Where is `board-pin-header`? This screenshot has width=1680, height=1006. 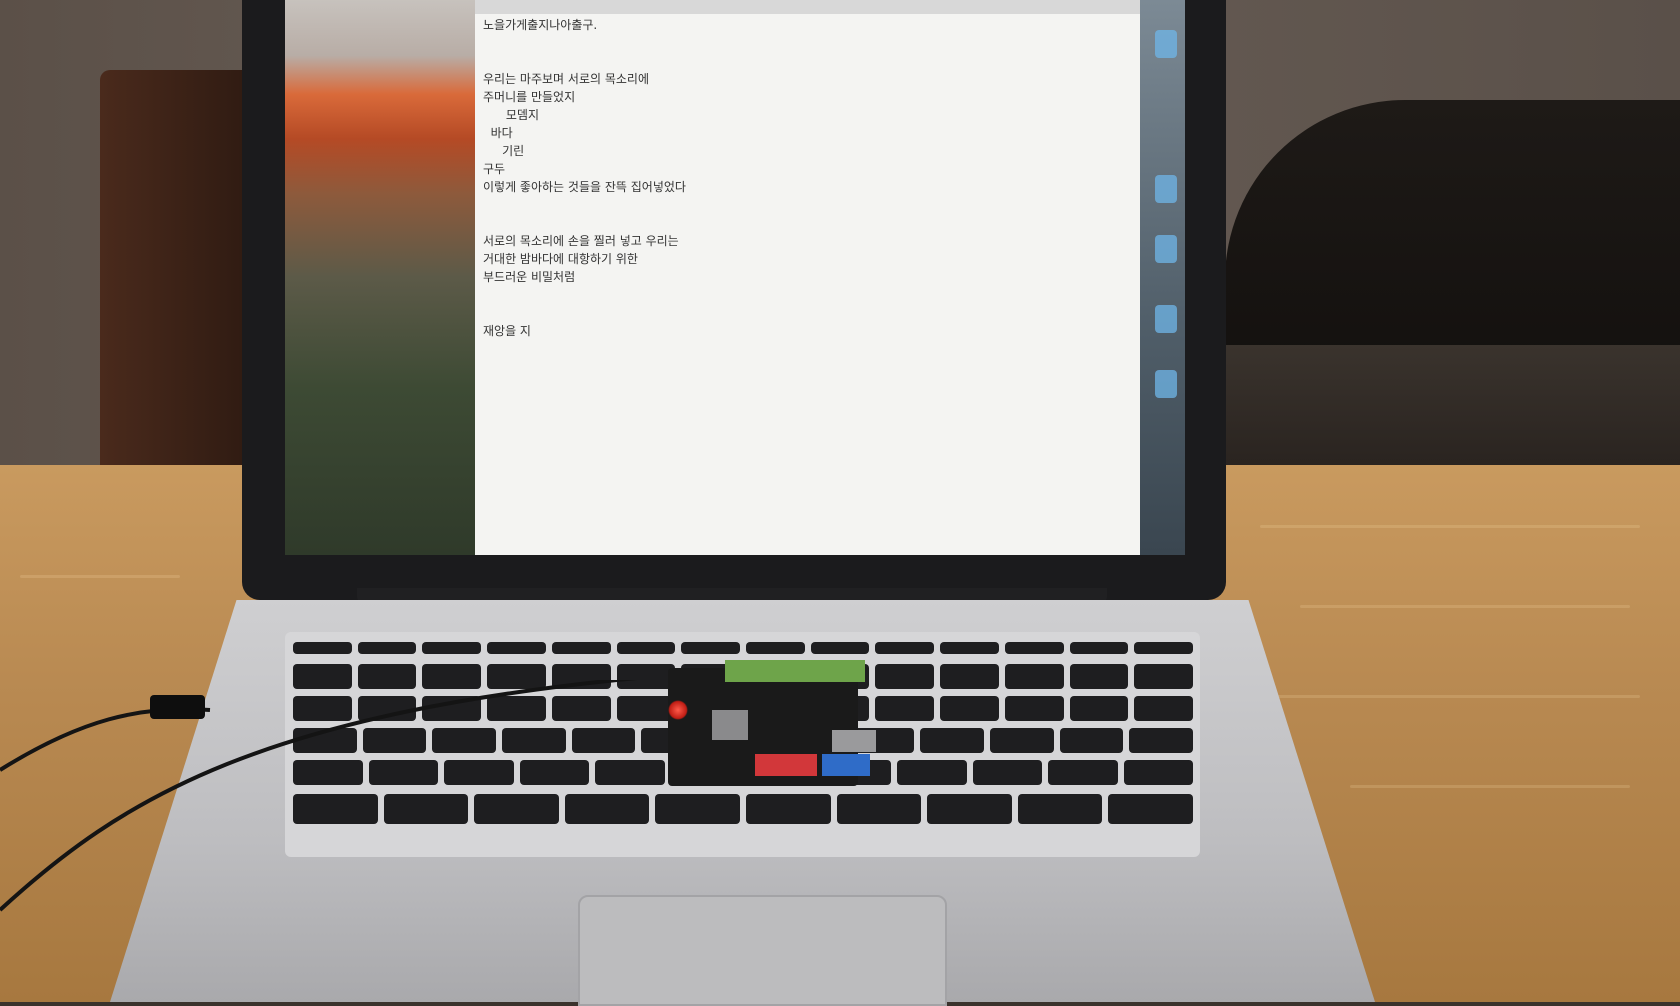
board-pin-header is located at coordinates (795, 671).